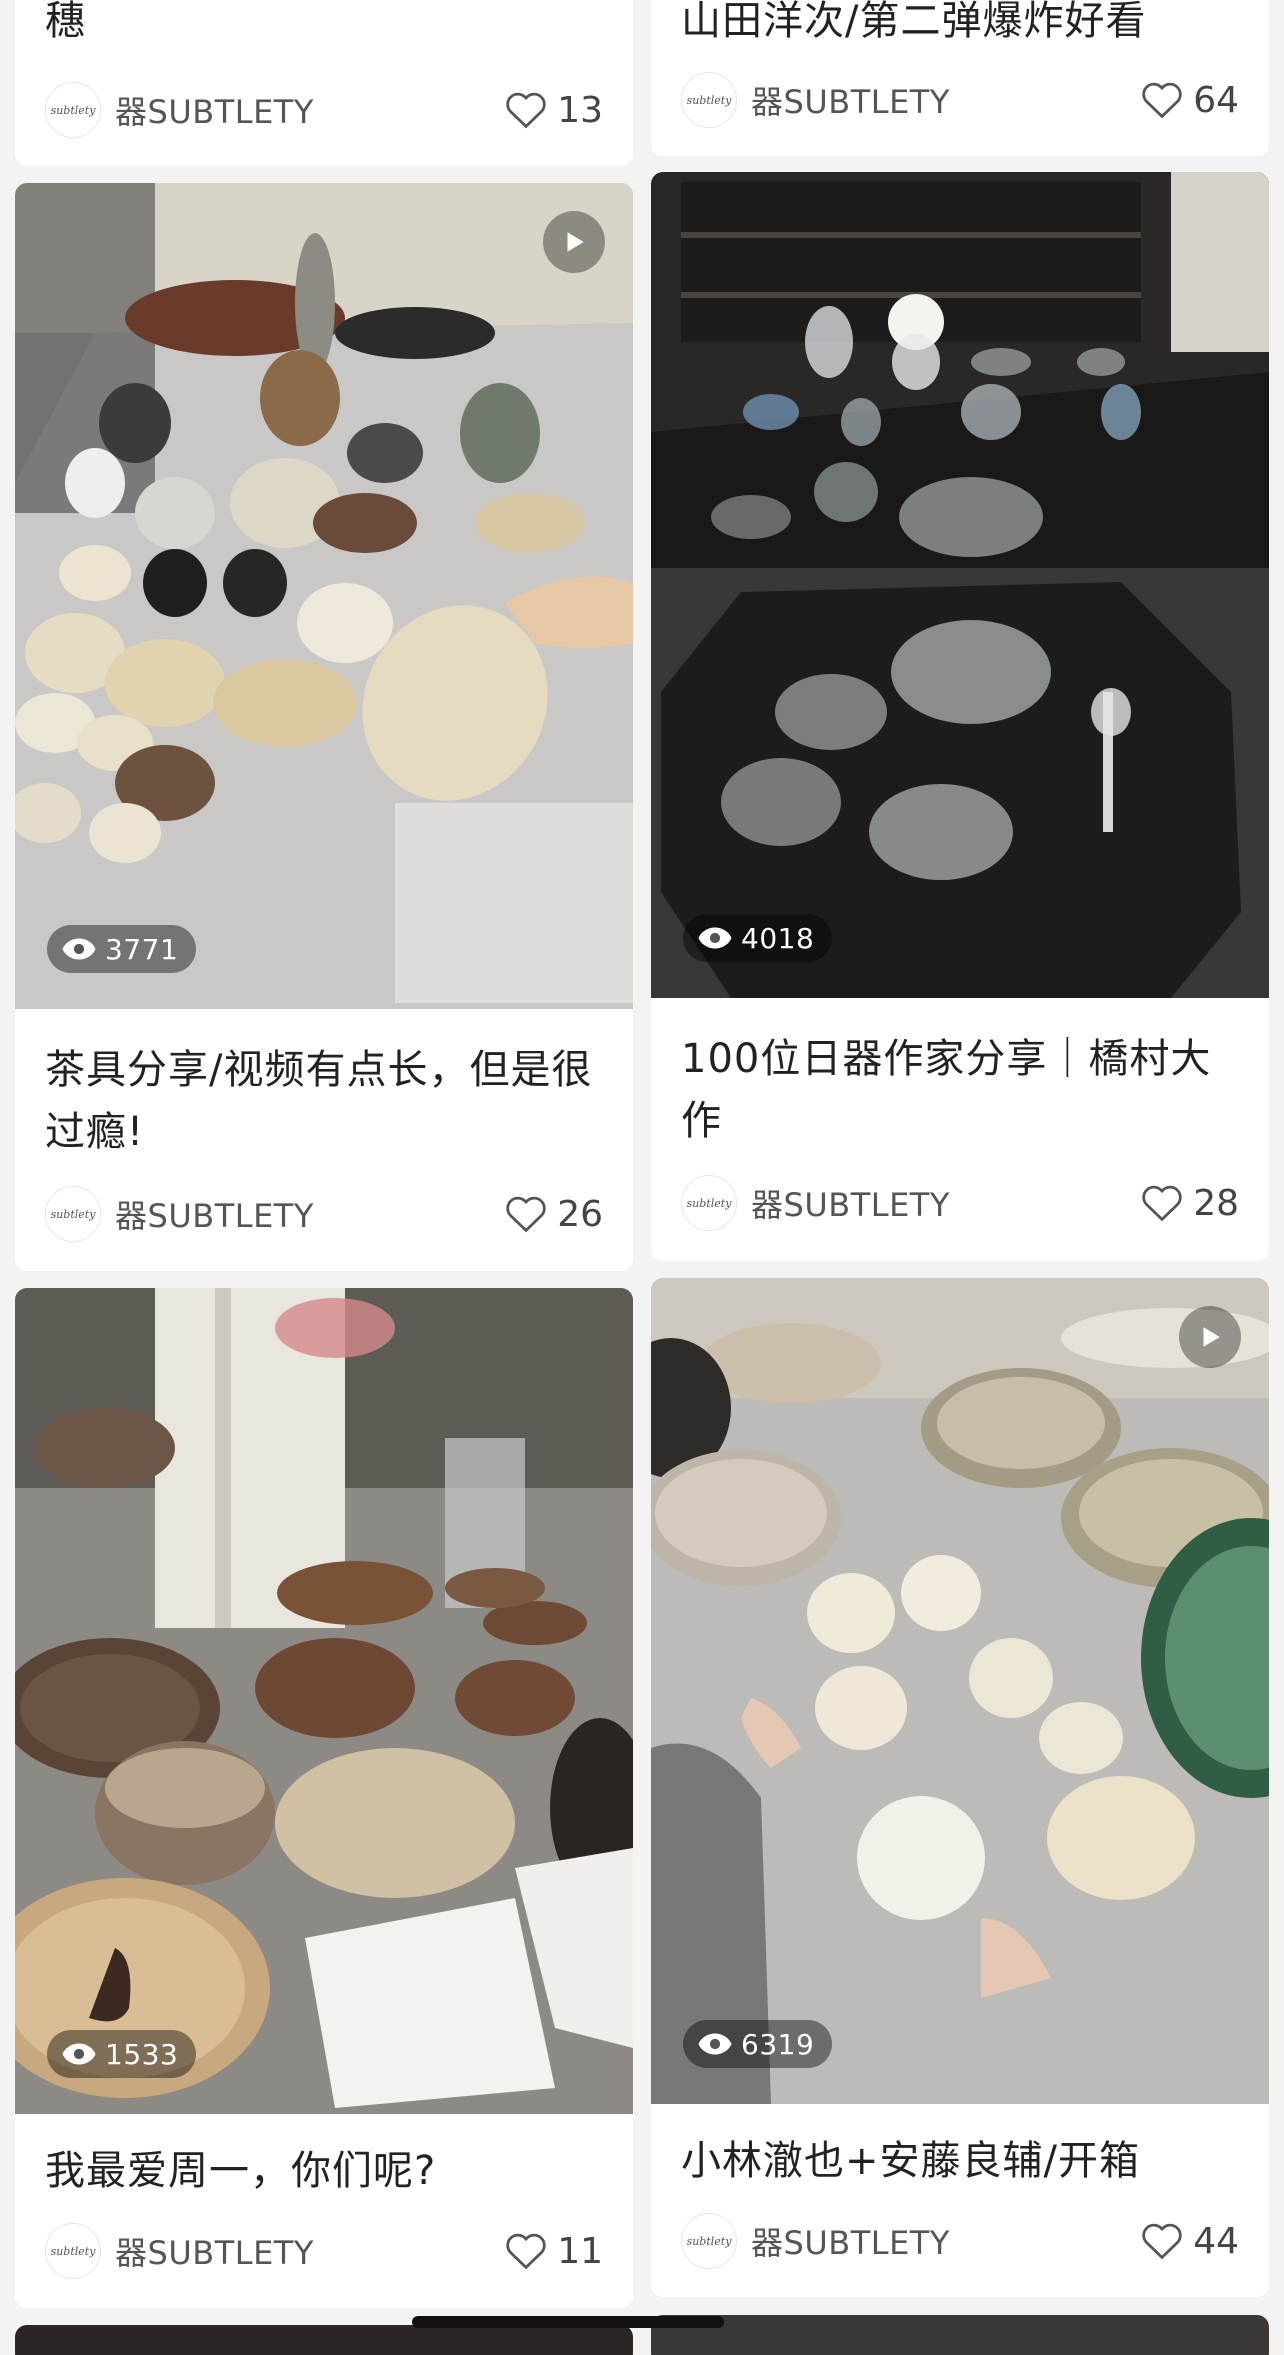 The image size is (1284, 2355). What do you see at coordinates (568, 2322) in the screenshot?
I see `home-indicator` at bounding box center [568, 2322].